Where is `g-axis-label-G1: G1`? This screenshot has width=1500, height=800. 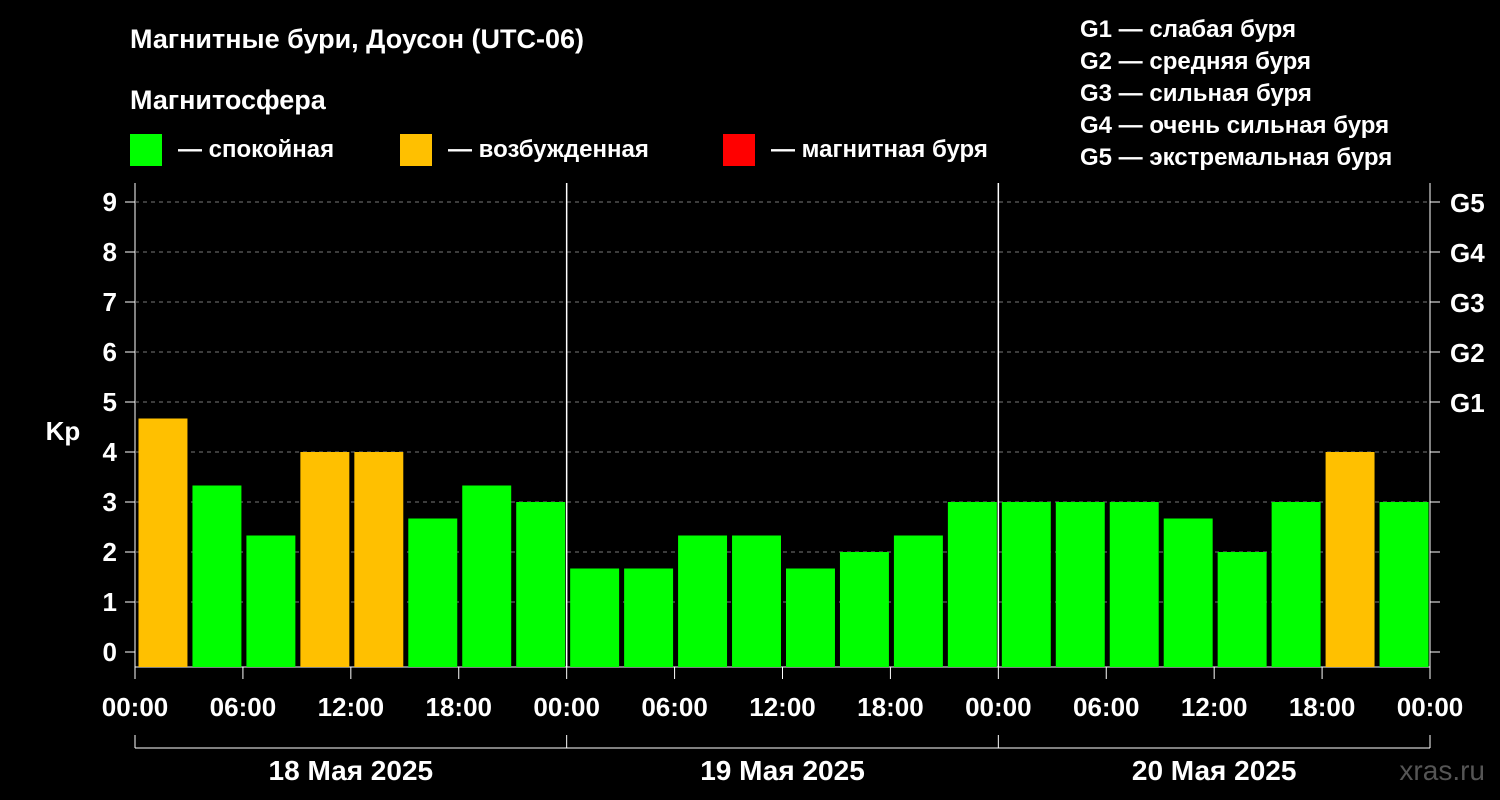 g-axis-label-G1: G1 is located at coordinates (1467, 403).